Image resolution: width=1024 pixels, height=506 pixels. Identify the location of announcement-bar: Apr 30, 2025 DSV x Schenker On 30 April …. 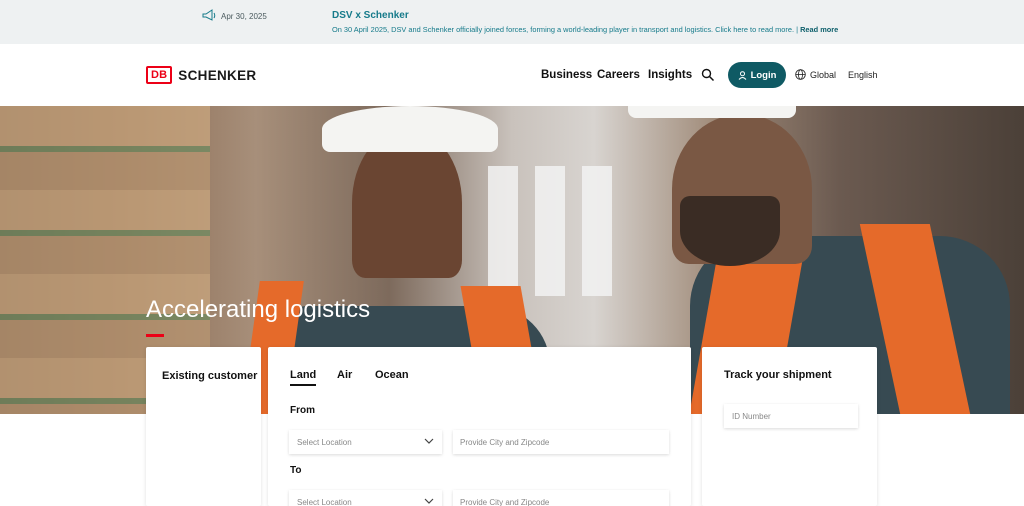
(512, 22).